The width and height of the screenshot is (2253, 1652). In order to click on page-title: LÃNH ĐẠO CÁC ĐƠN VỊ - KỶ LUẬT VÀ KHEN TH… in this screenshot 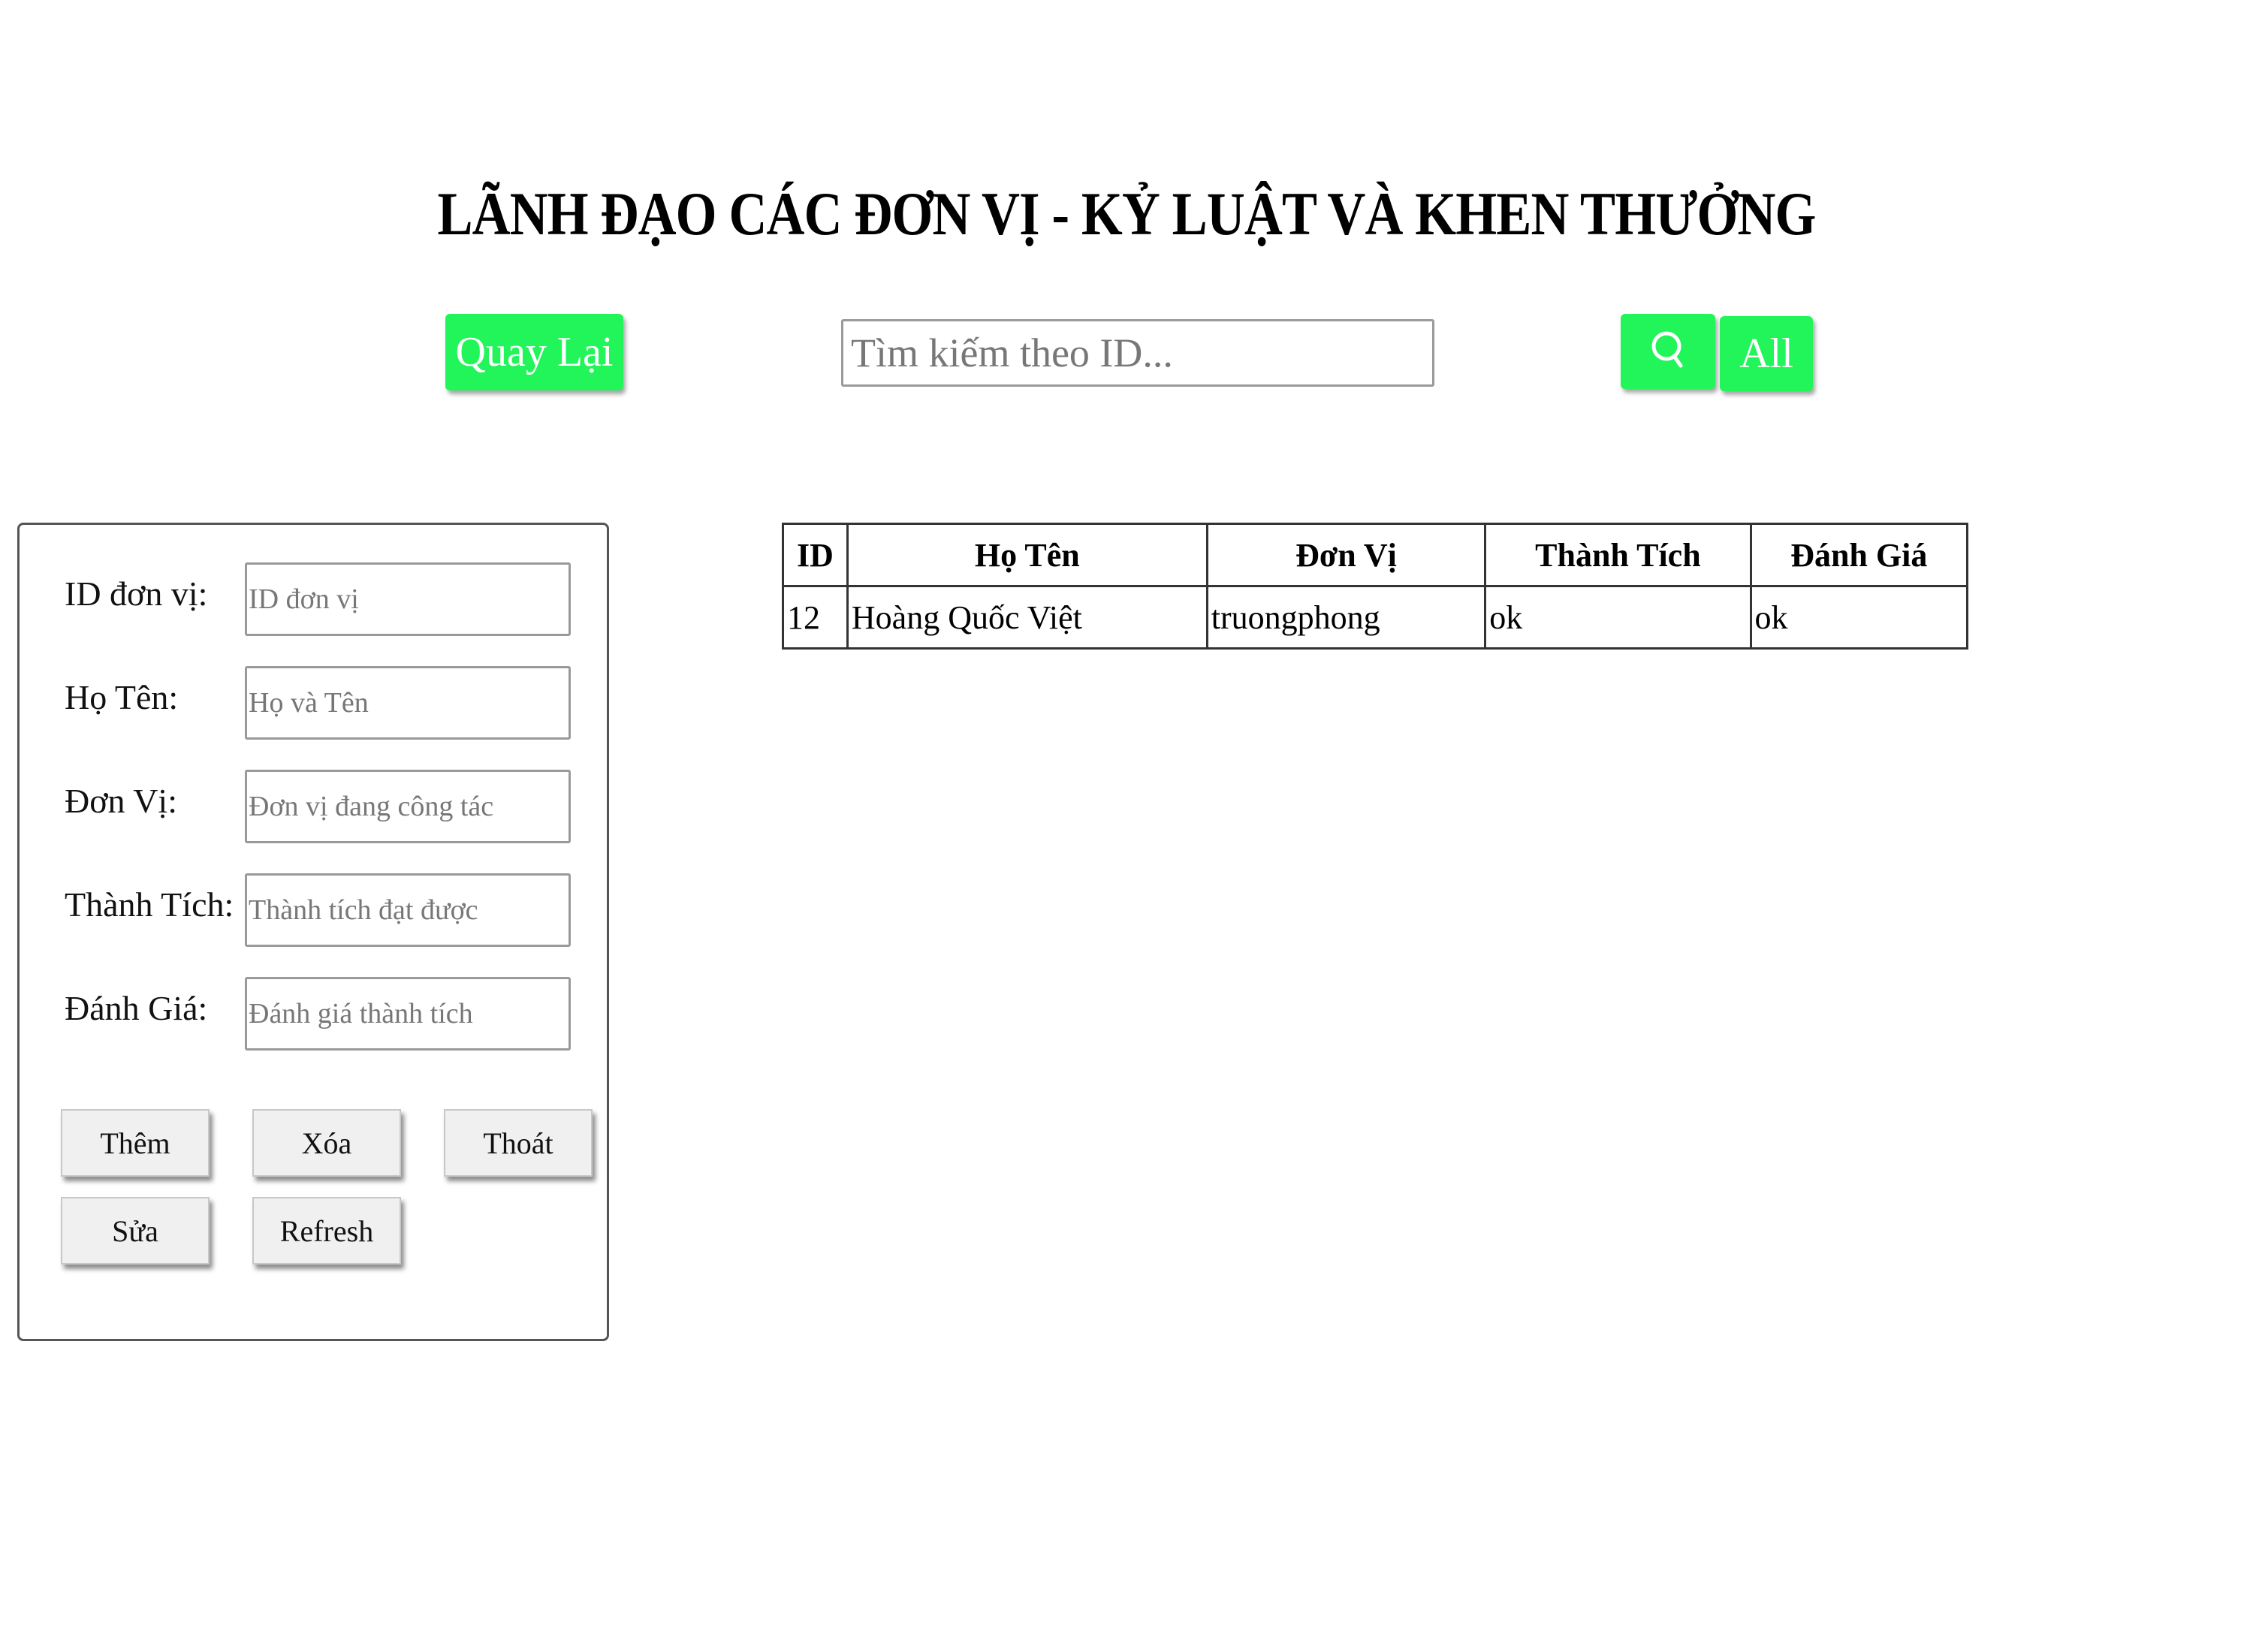, I will do `click(1126, 213)`.